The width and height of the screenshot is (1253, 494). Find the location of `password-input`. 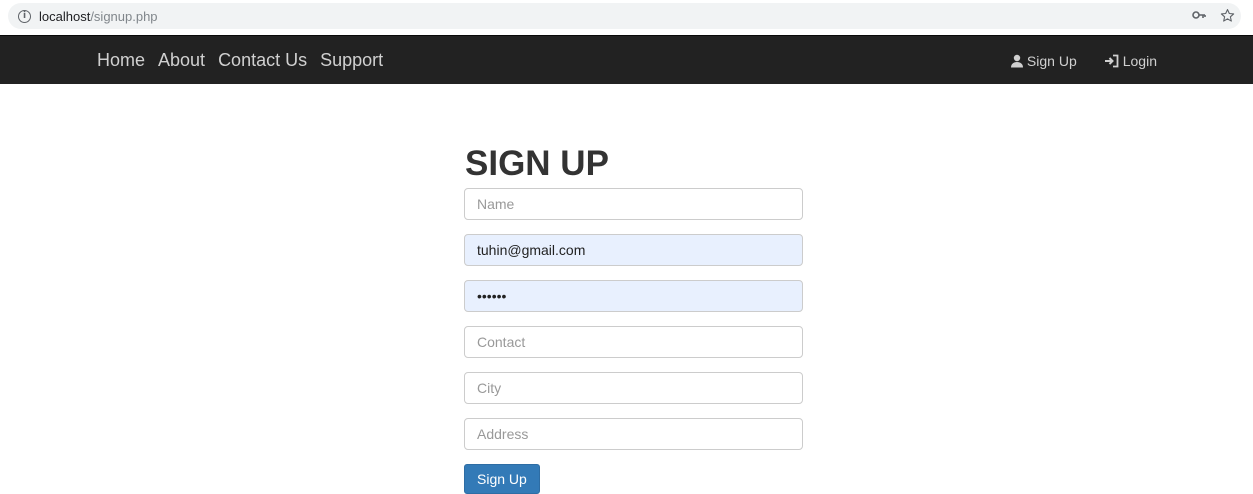

password-input is located at coordinates (633, 296).